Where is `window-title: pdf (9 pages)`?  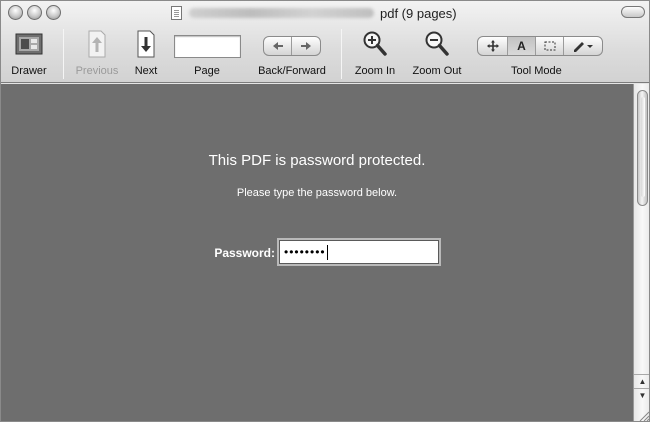 window-title: pdf (9 pages) is located at coordinates (418, 13).